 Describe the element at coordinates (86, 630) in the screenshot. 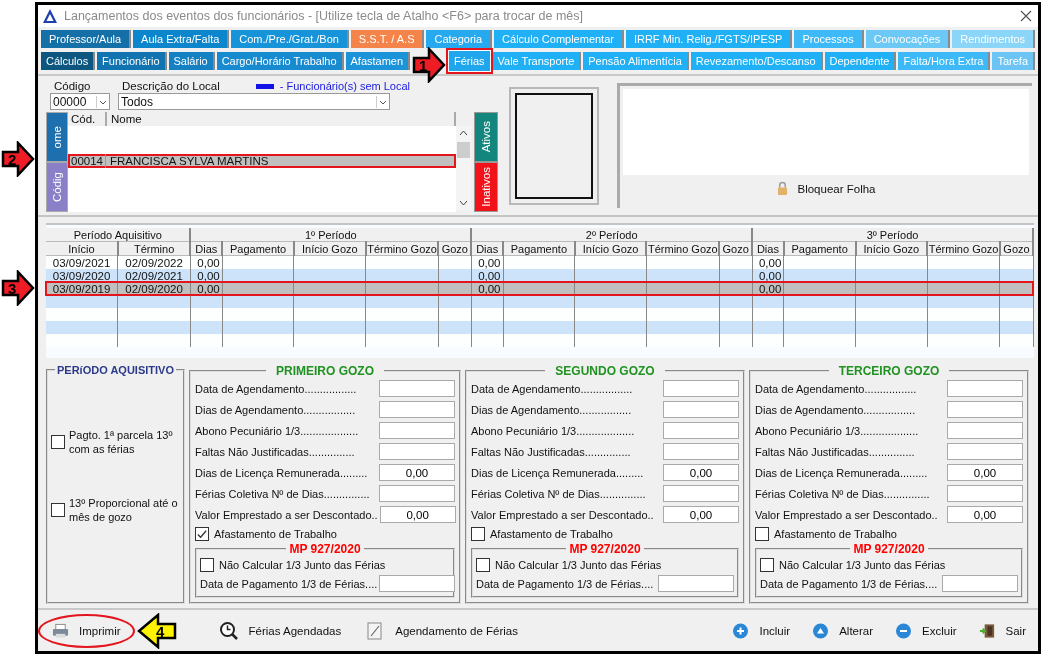

I see `print-button: Imprimir` at that location.